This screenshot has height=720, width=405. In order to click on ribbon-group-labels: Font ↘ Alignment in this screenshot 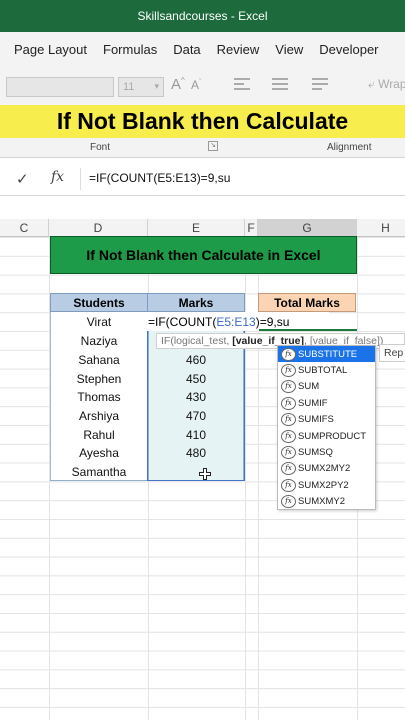, I will do `click(202, 148)`.